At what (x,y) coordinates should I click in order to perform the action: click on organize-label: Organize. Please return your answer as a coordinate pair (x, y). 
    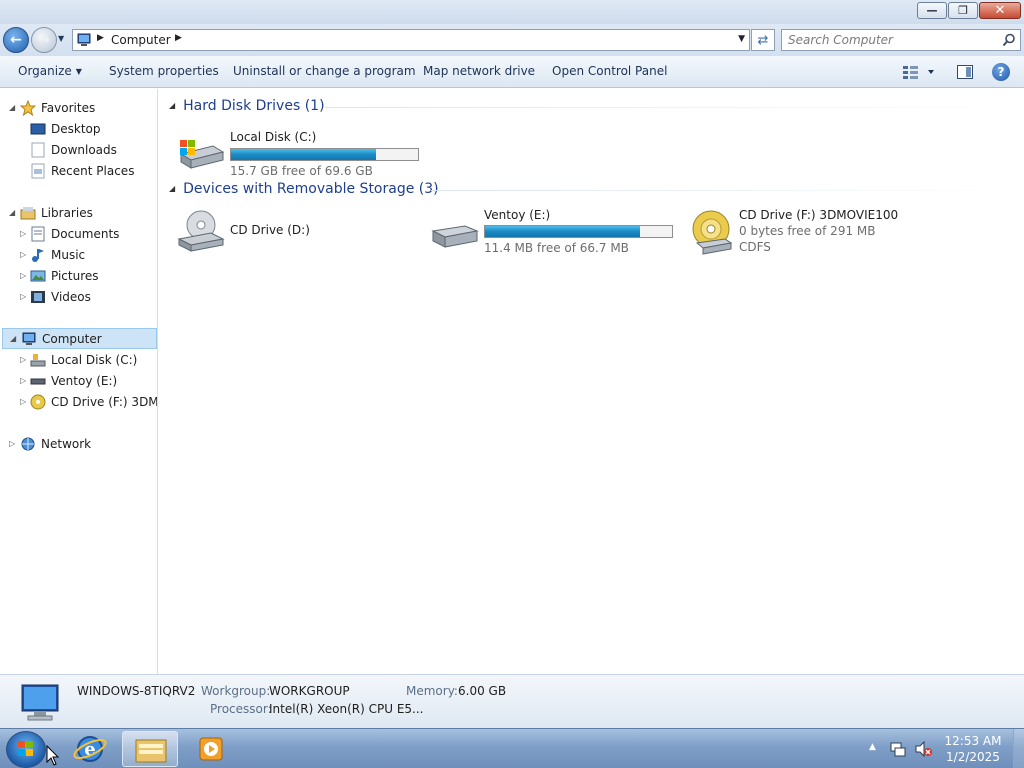
    Looking at the image, I should click on (45, 71).